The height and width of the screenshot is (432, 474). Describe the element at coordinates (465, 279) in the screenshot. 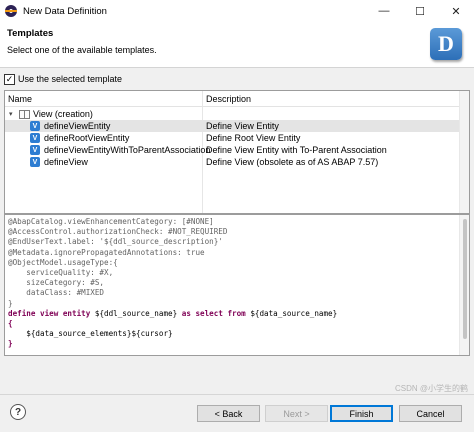

I see `editor-scroll-thumb` at that location.